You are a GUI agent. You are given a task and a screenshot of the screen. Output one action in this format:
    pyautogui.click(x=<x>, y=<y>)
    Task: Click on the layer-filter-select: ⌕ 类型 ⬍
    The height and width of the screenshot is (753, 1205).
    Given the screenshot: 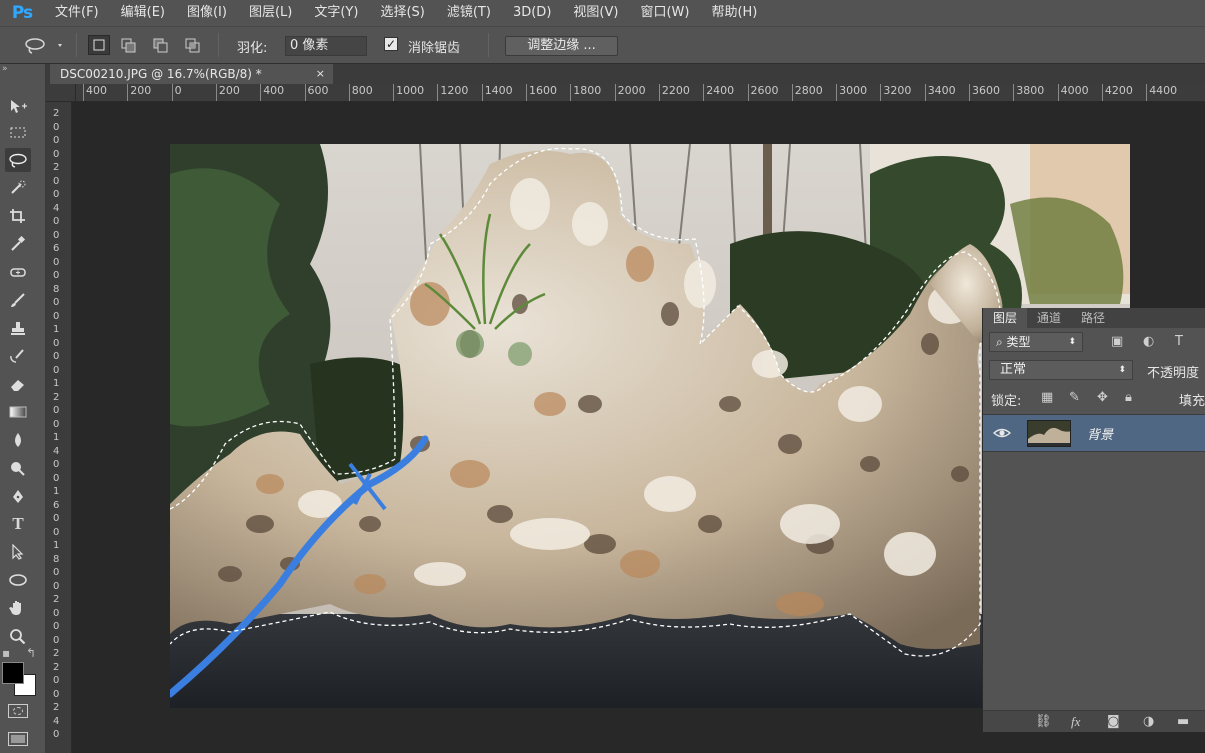 What is the action you would take?
    pyautogui.click(x=1036, y=342)
    